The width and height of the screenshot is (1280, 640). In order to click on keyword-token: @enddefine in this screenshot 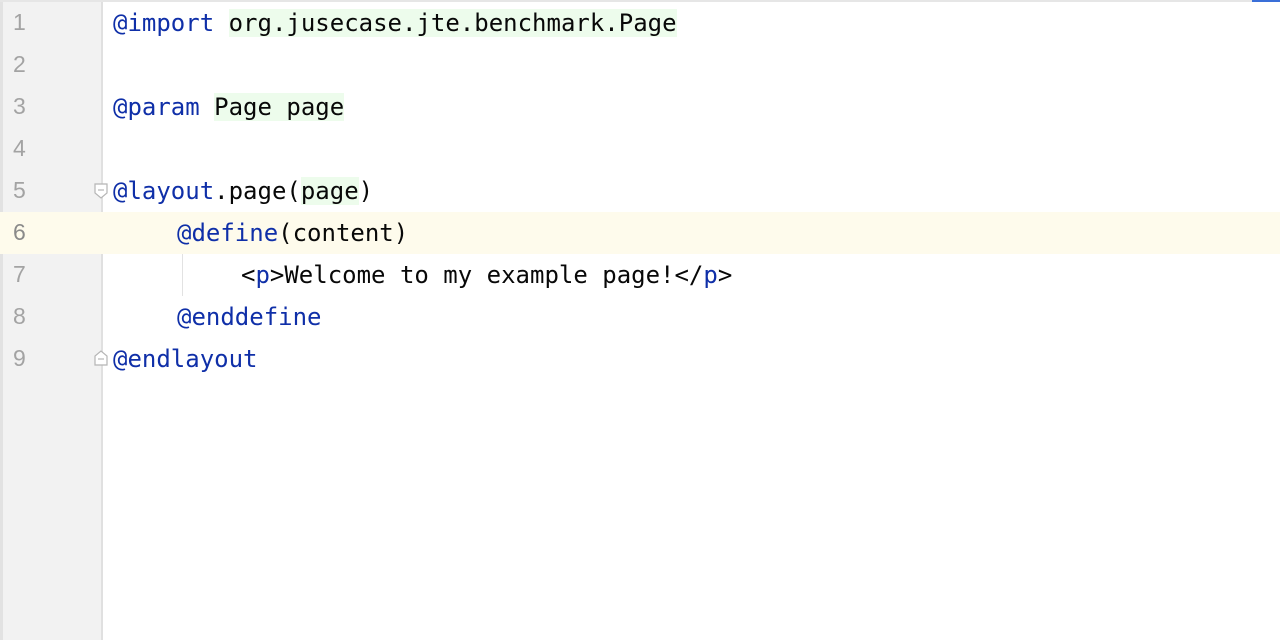, I will do `click(249, 317)`.